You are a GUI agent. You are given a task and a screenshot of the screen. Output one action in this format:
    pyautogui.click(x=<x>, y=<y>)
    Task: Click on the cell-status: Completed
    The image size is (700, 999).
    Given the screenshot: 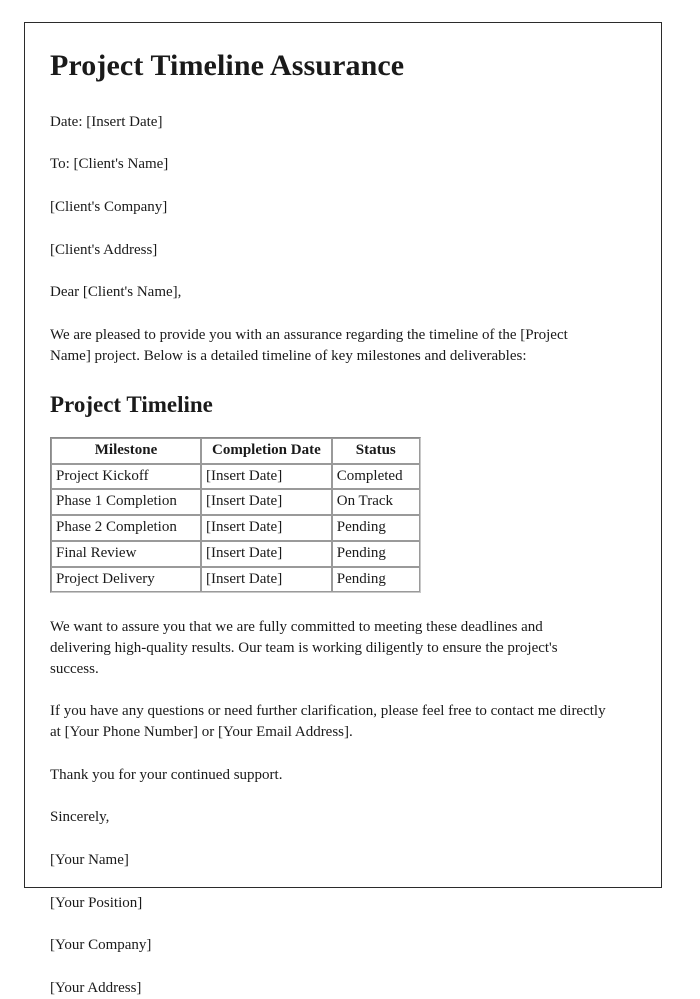 What is the action you would take?
    pyautogui.click(x=375, y=476)
    